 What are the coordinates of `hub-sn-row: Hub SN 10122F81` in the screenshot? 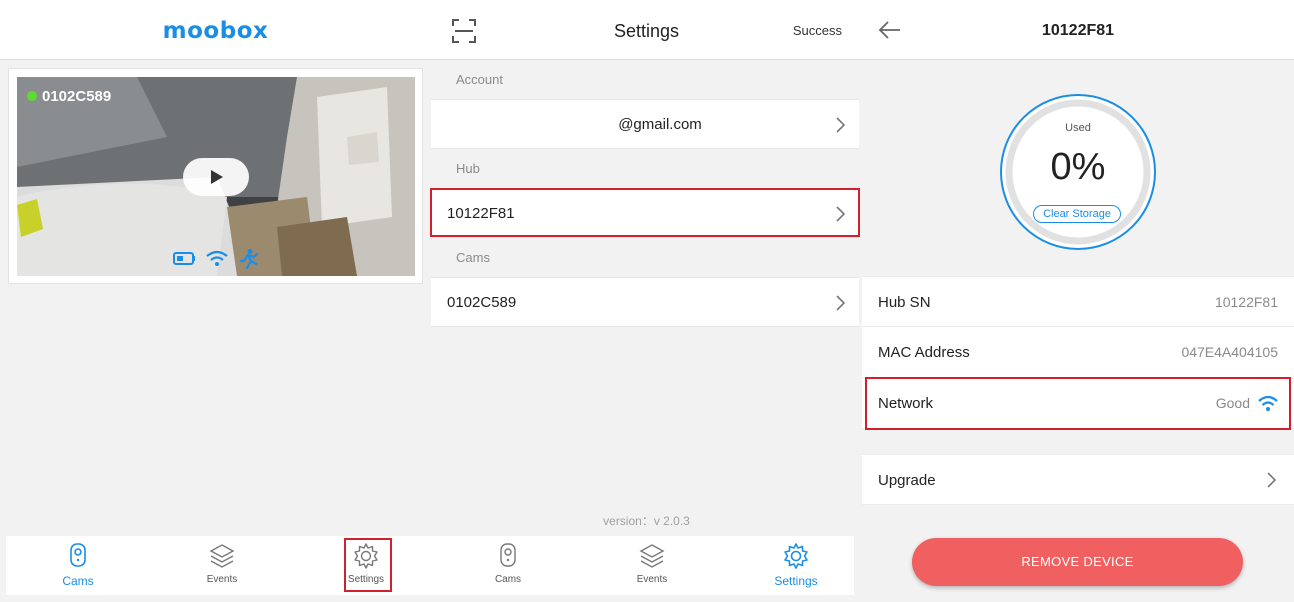 It's located at (1078, 301).